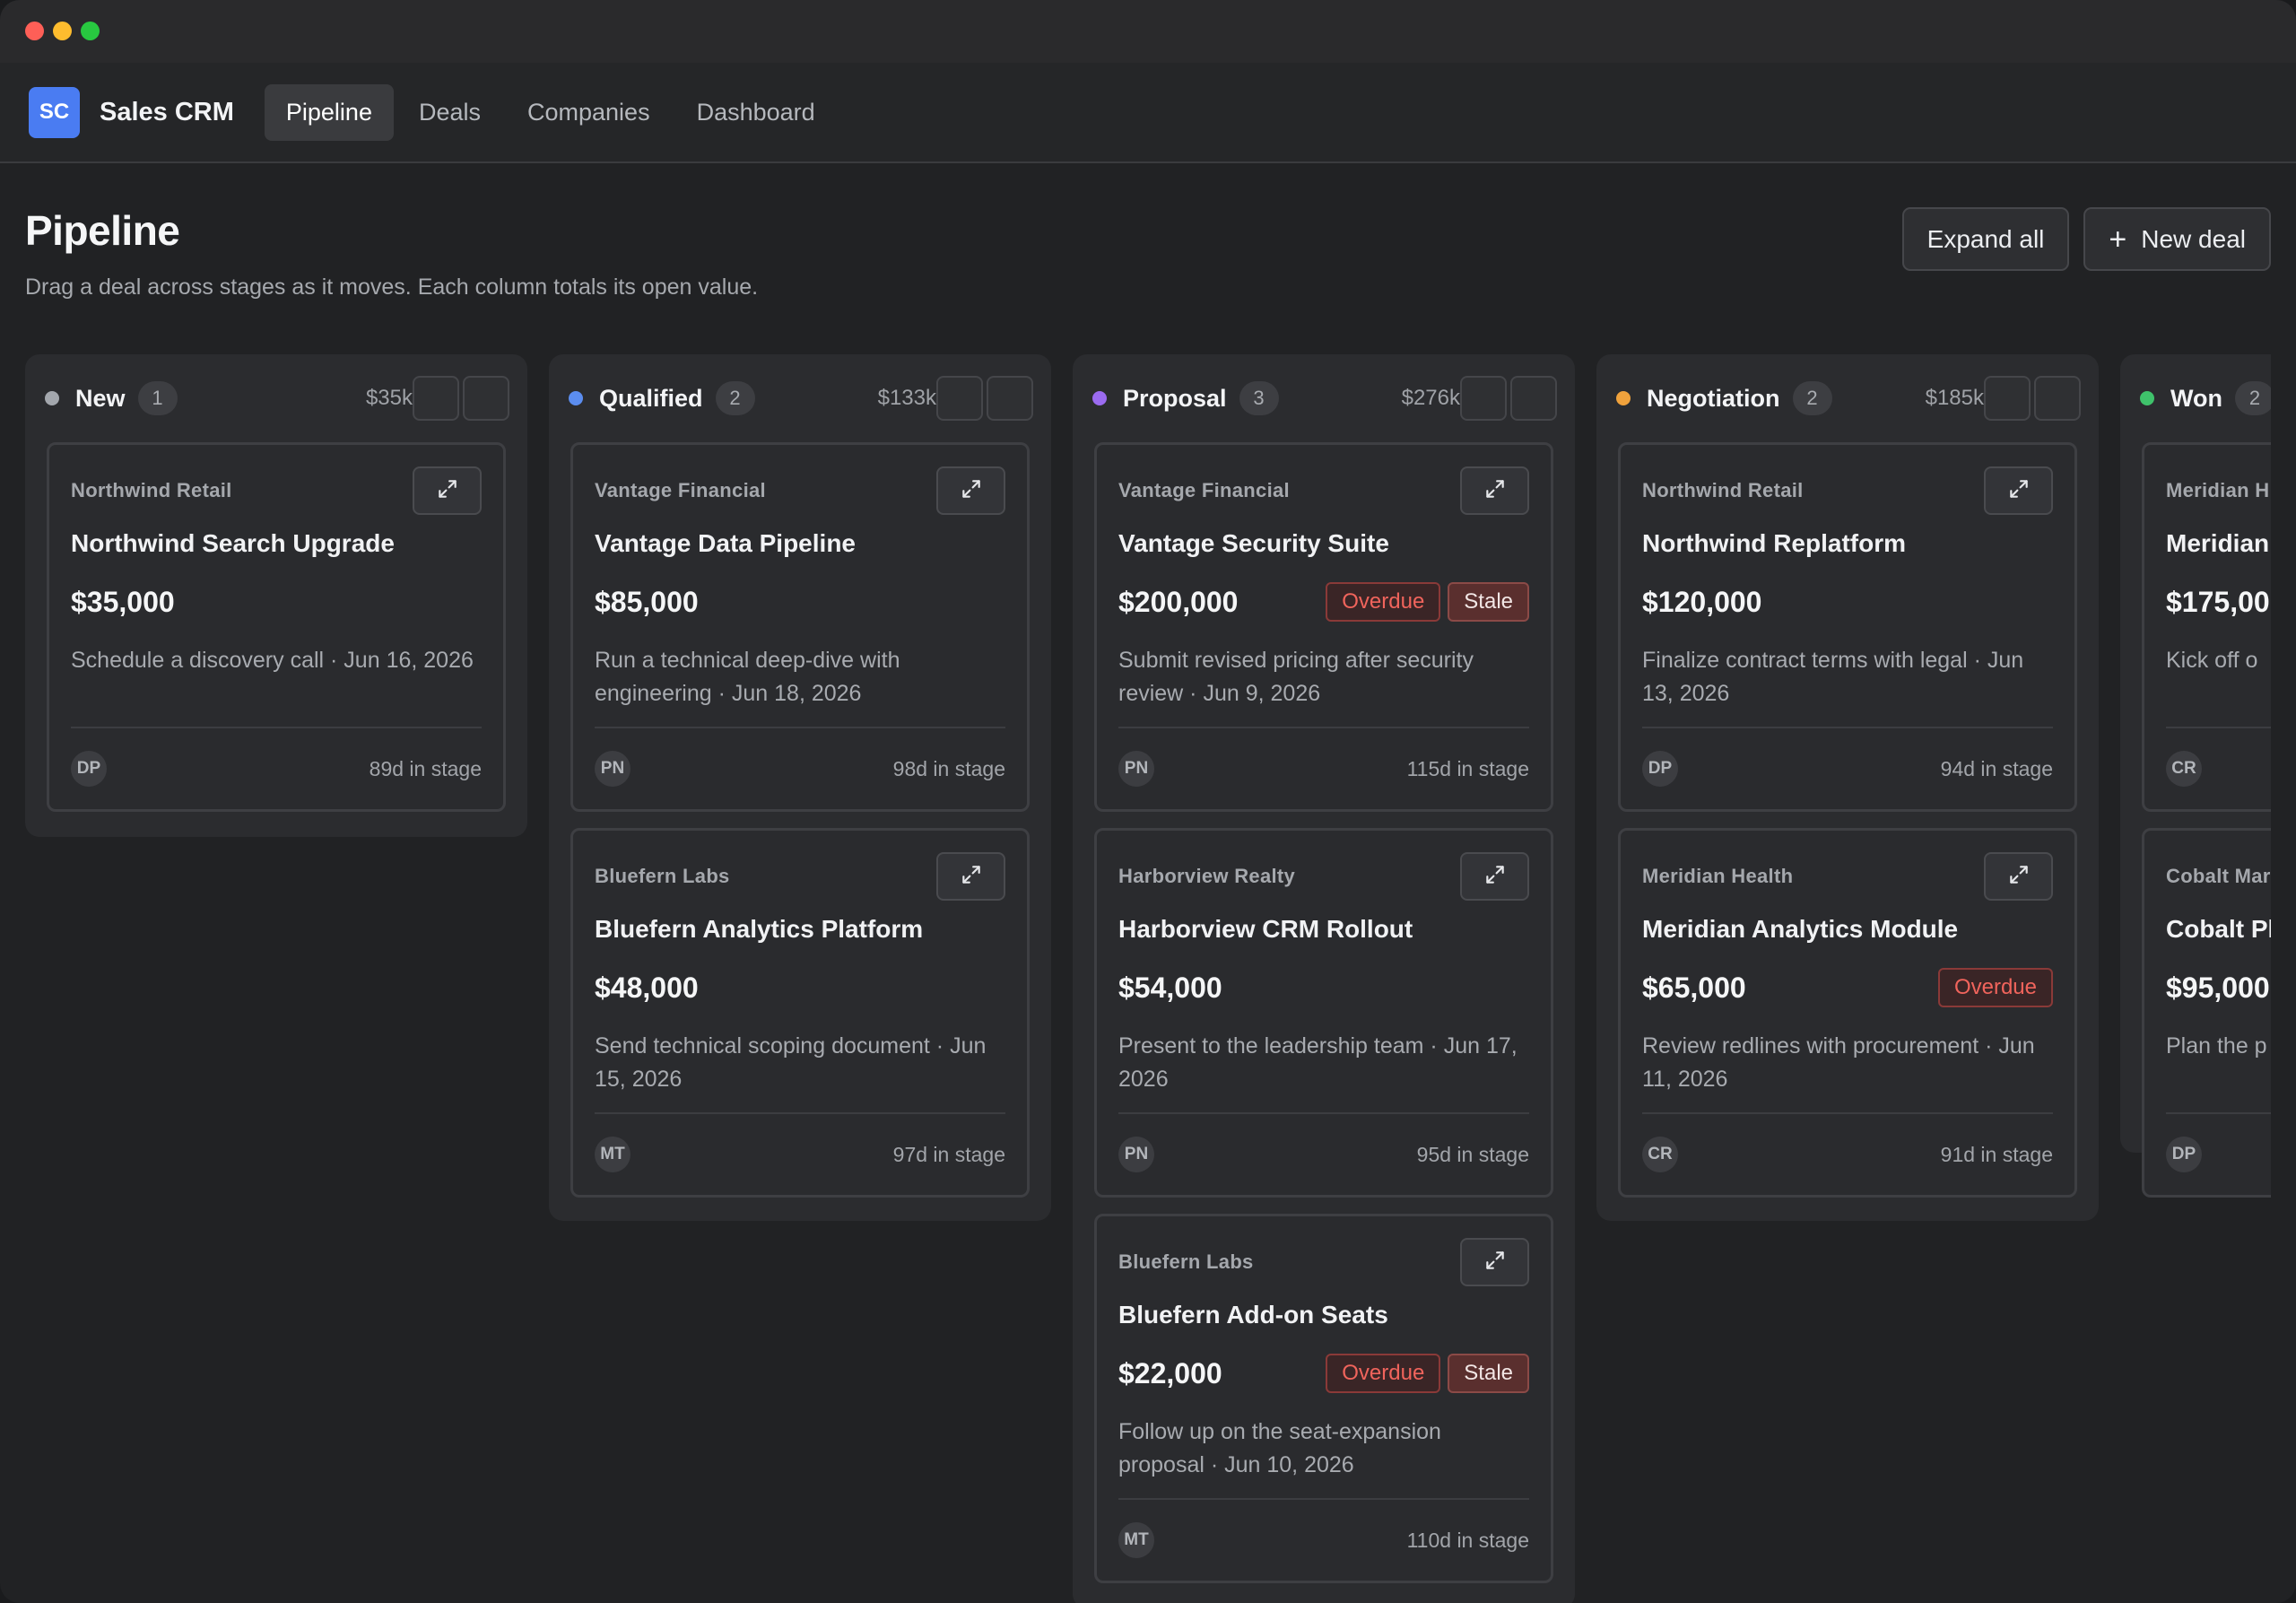 The image size is (2296, 1603). What do you see at coordinates (1660, 1154) in the screenshot?
I see `owner-avatar: CR` at bounding box center [1660, 1154].